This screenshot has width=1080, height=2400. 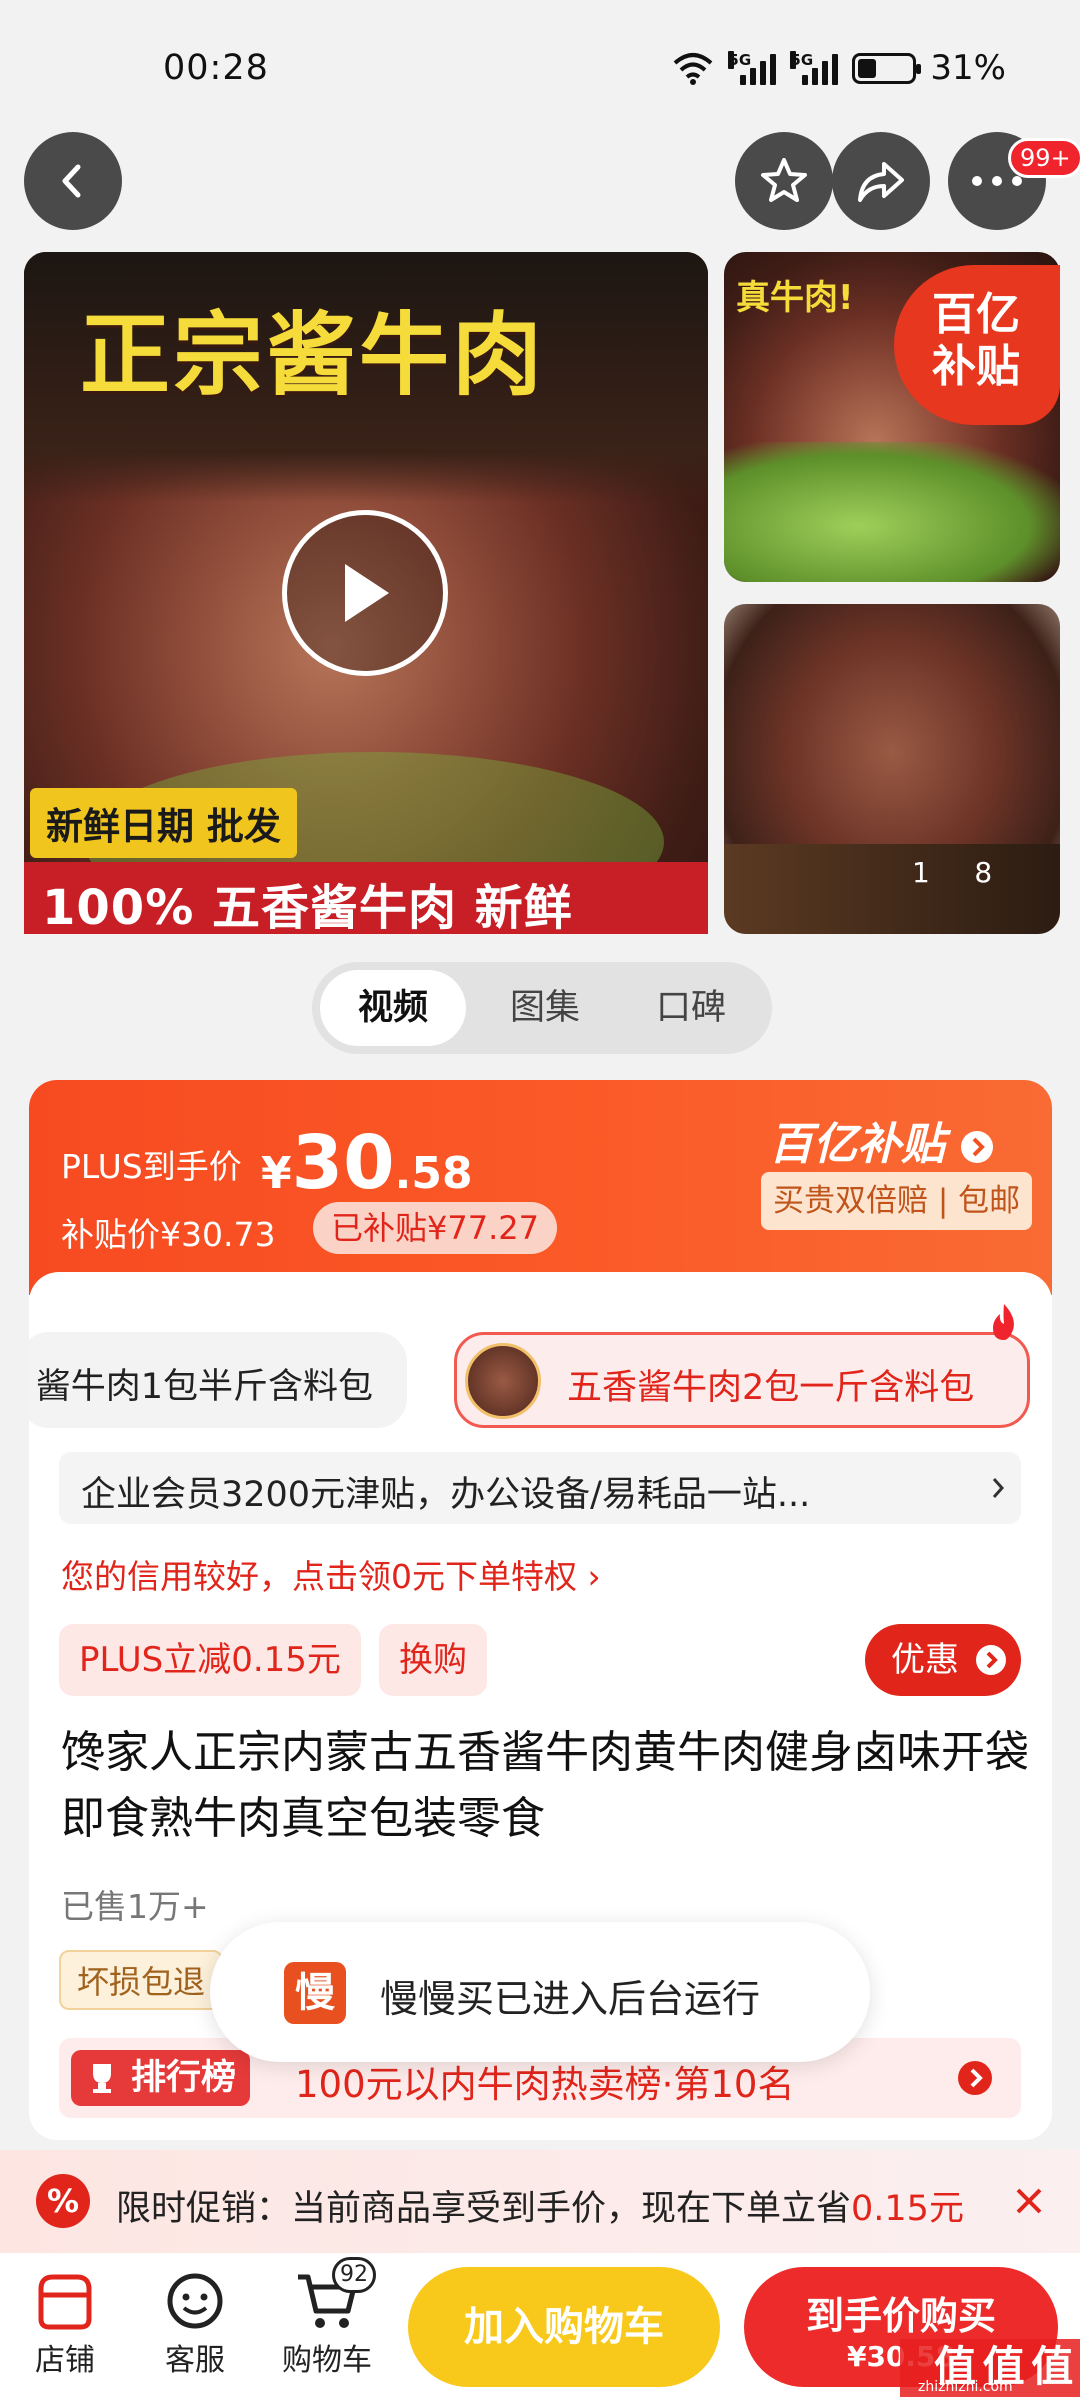 I want to click on image-headline: 正宗酱牛肉, so click(x=312, y=355).